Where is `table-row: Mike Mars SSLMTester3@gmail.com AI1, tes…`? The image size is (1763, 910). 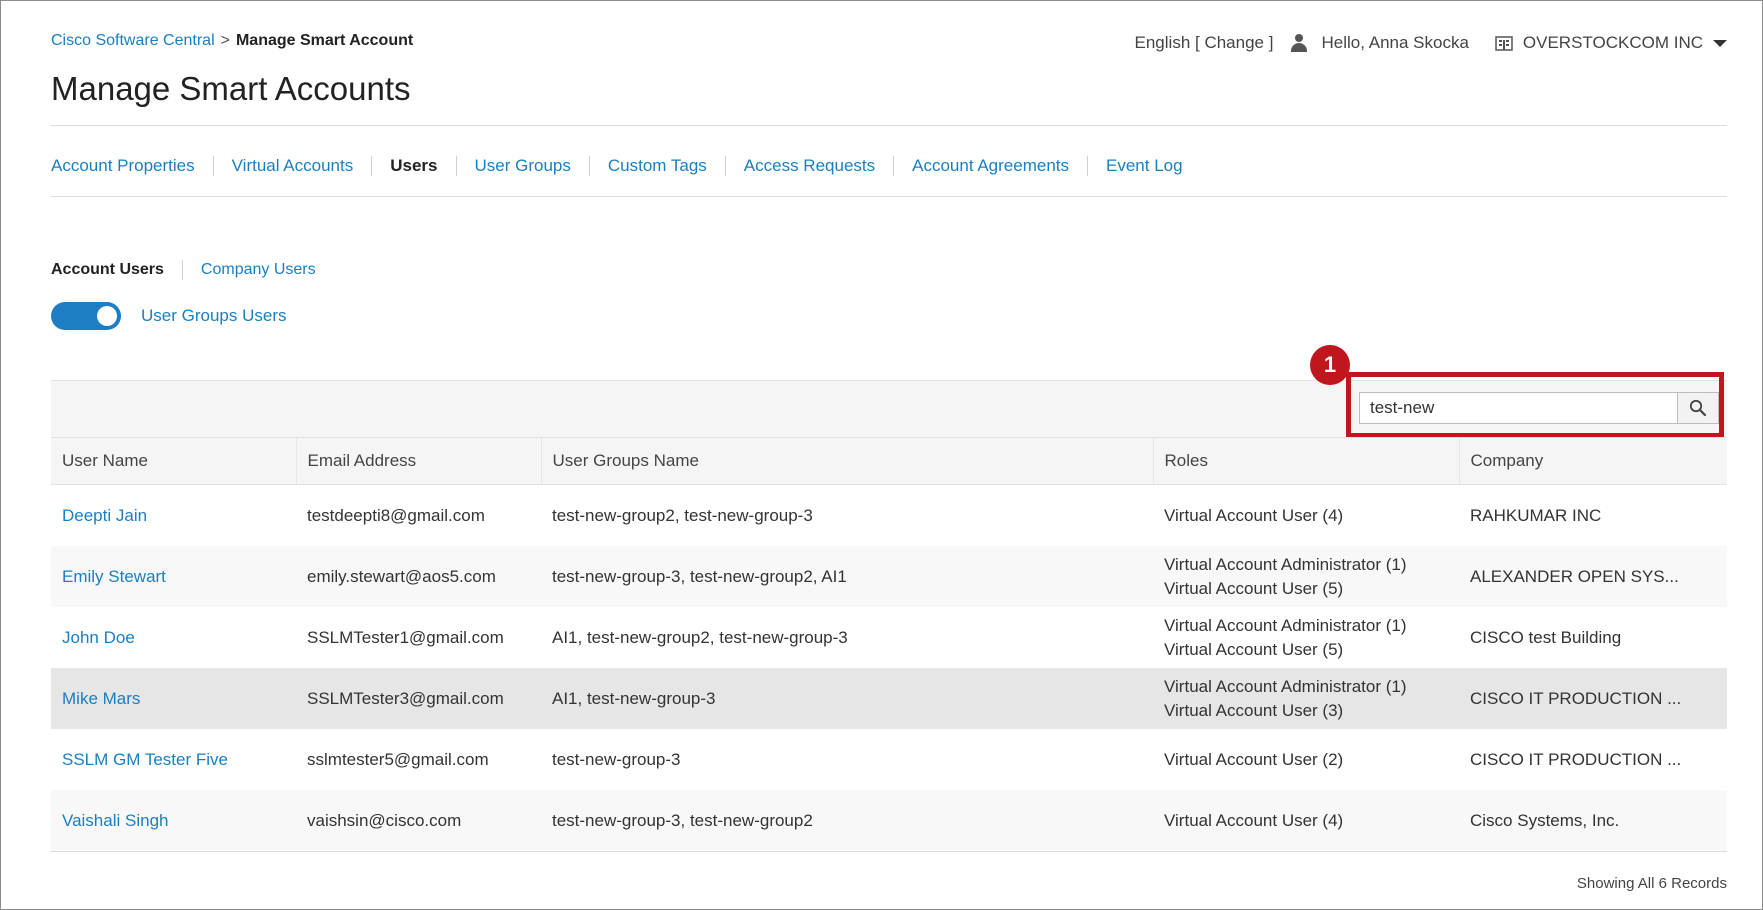
table-row: Mike Mars SSLMTester3@gmail.com AI1, tes… is located at coordinates (889, 698).